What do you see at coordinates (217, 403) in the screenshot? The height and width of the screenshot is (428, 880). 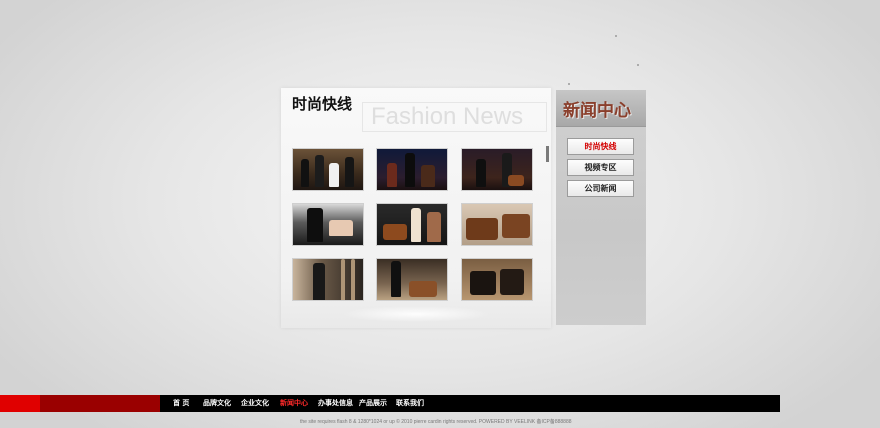 I see `nav-brand-culture: 品牌文化` at bounding box center [217, 403].